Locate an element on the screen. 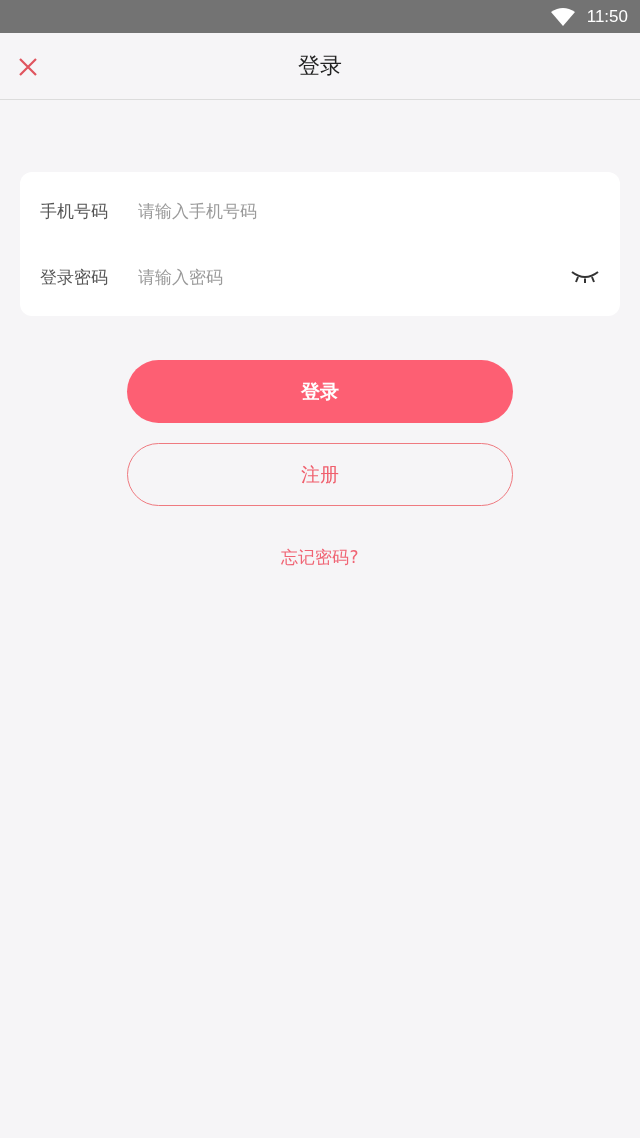  field-label: 手机号码 is located at coordinates (74, 211).